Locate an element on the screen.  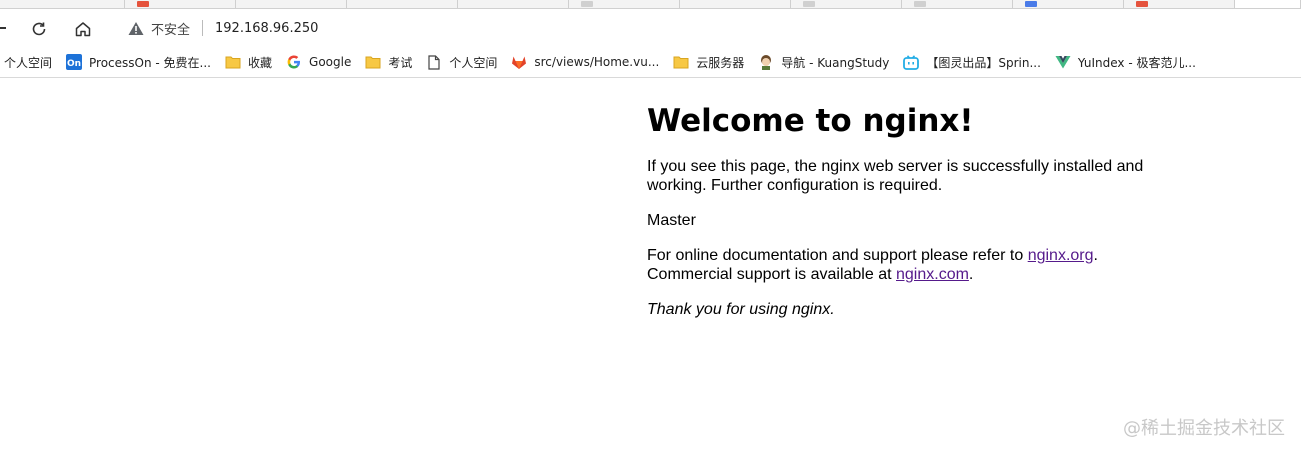
nginx-org-link: nginx.org is located at coordinates (1061, 255).